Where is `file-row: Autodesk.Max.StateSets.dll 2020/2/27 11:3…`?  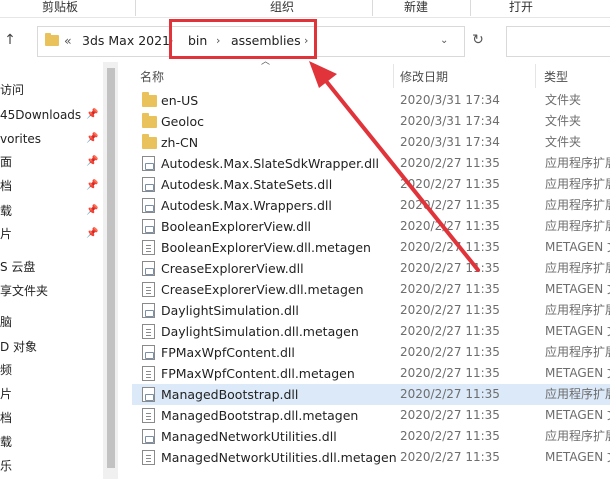
file-row: Autodesk.Max.StateSets.dll 2020/2/27 11:3… is located at coordinates (371, 184).